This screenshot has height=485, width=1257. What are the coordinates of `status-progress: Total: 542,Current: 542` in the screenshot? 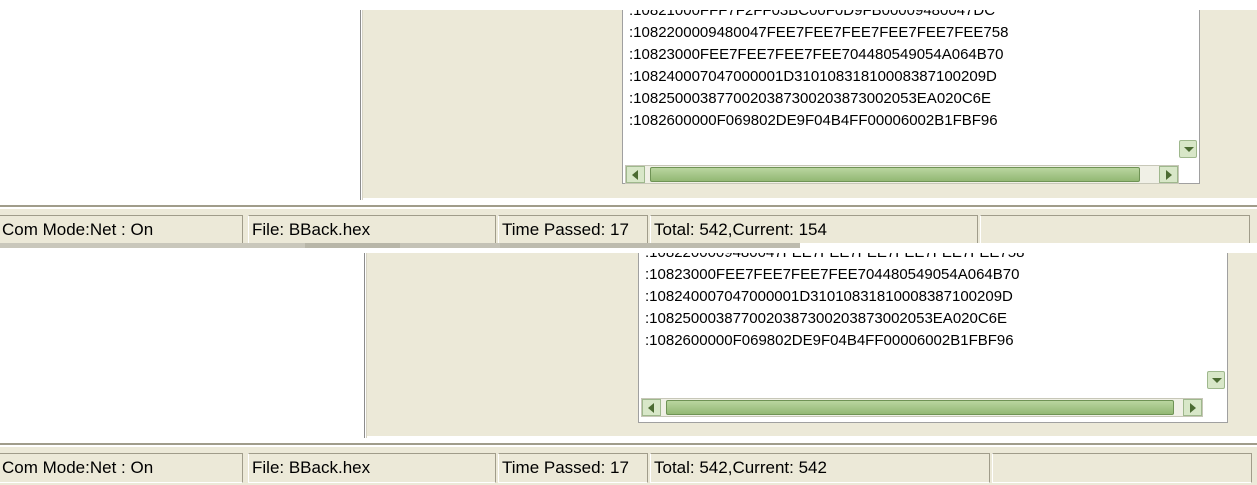 It's located at (820, 468).